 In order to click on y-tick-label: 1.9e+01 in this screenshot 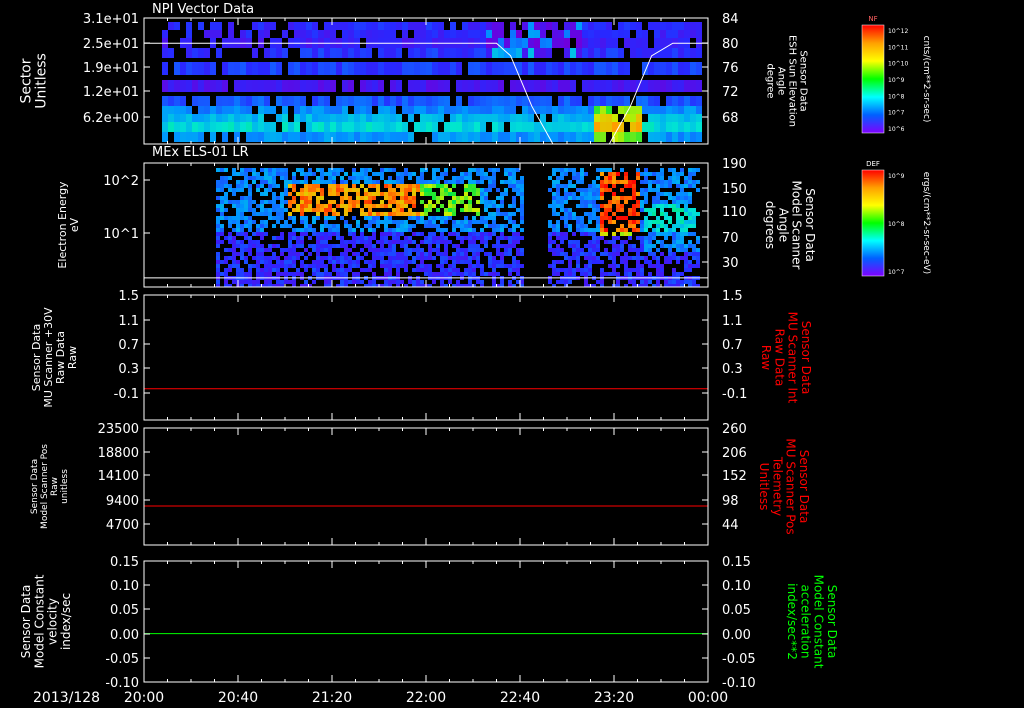, I will do `click(111, 68)`.